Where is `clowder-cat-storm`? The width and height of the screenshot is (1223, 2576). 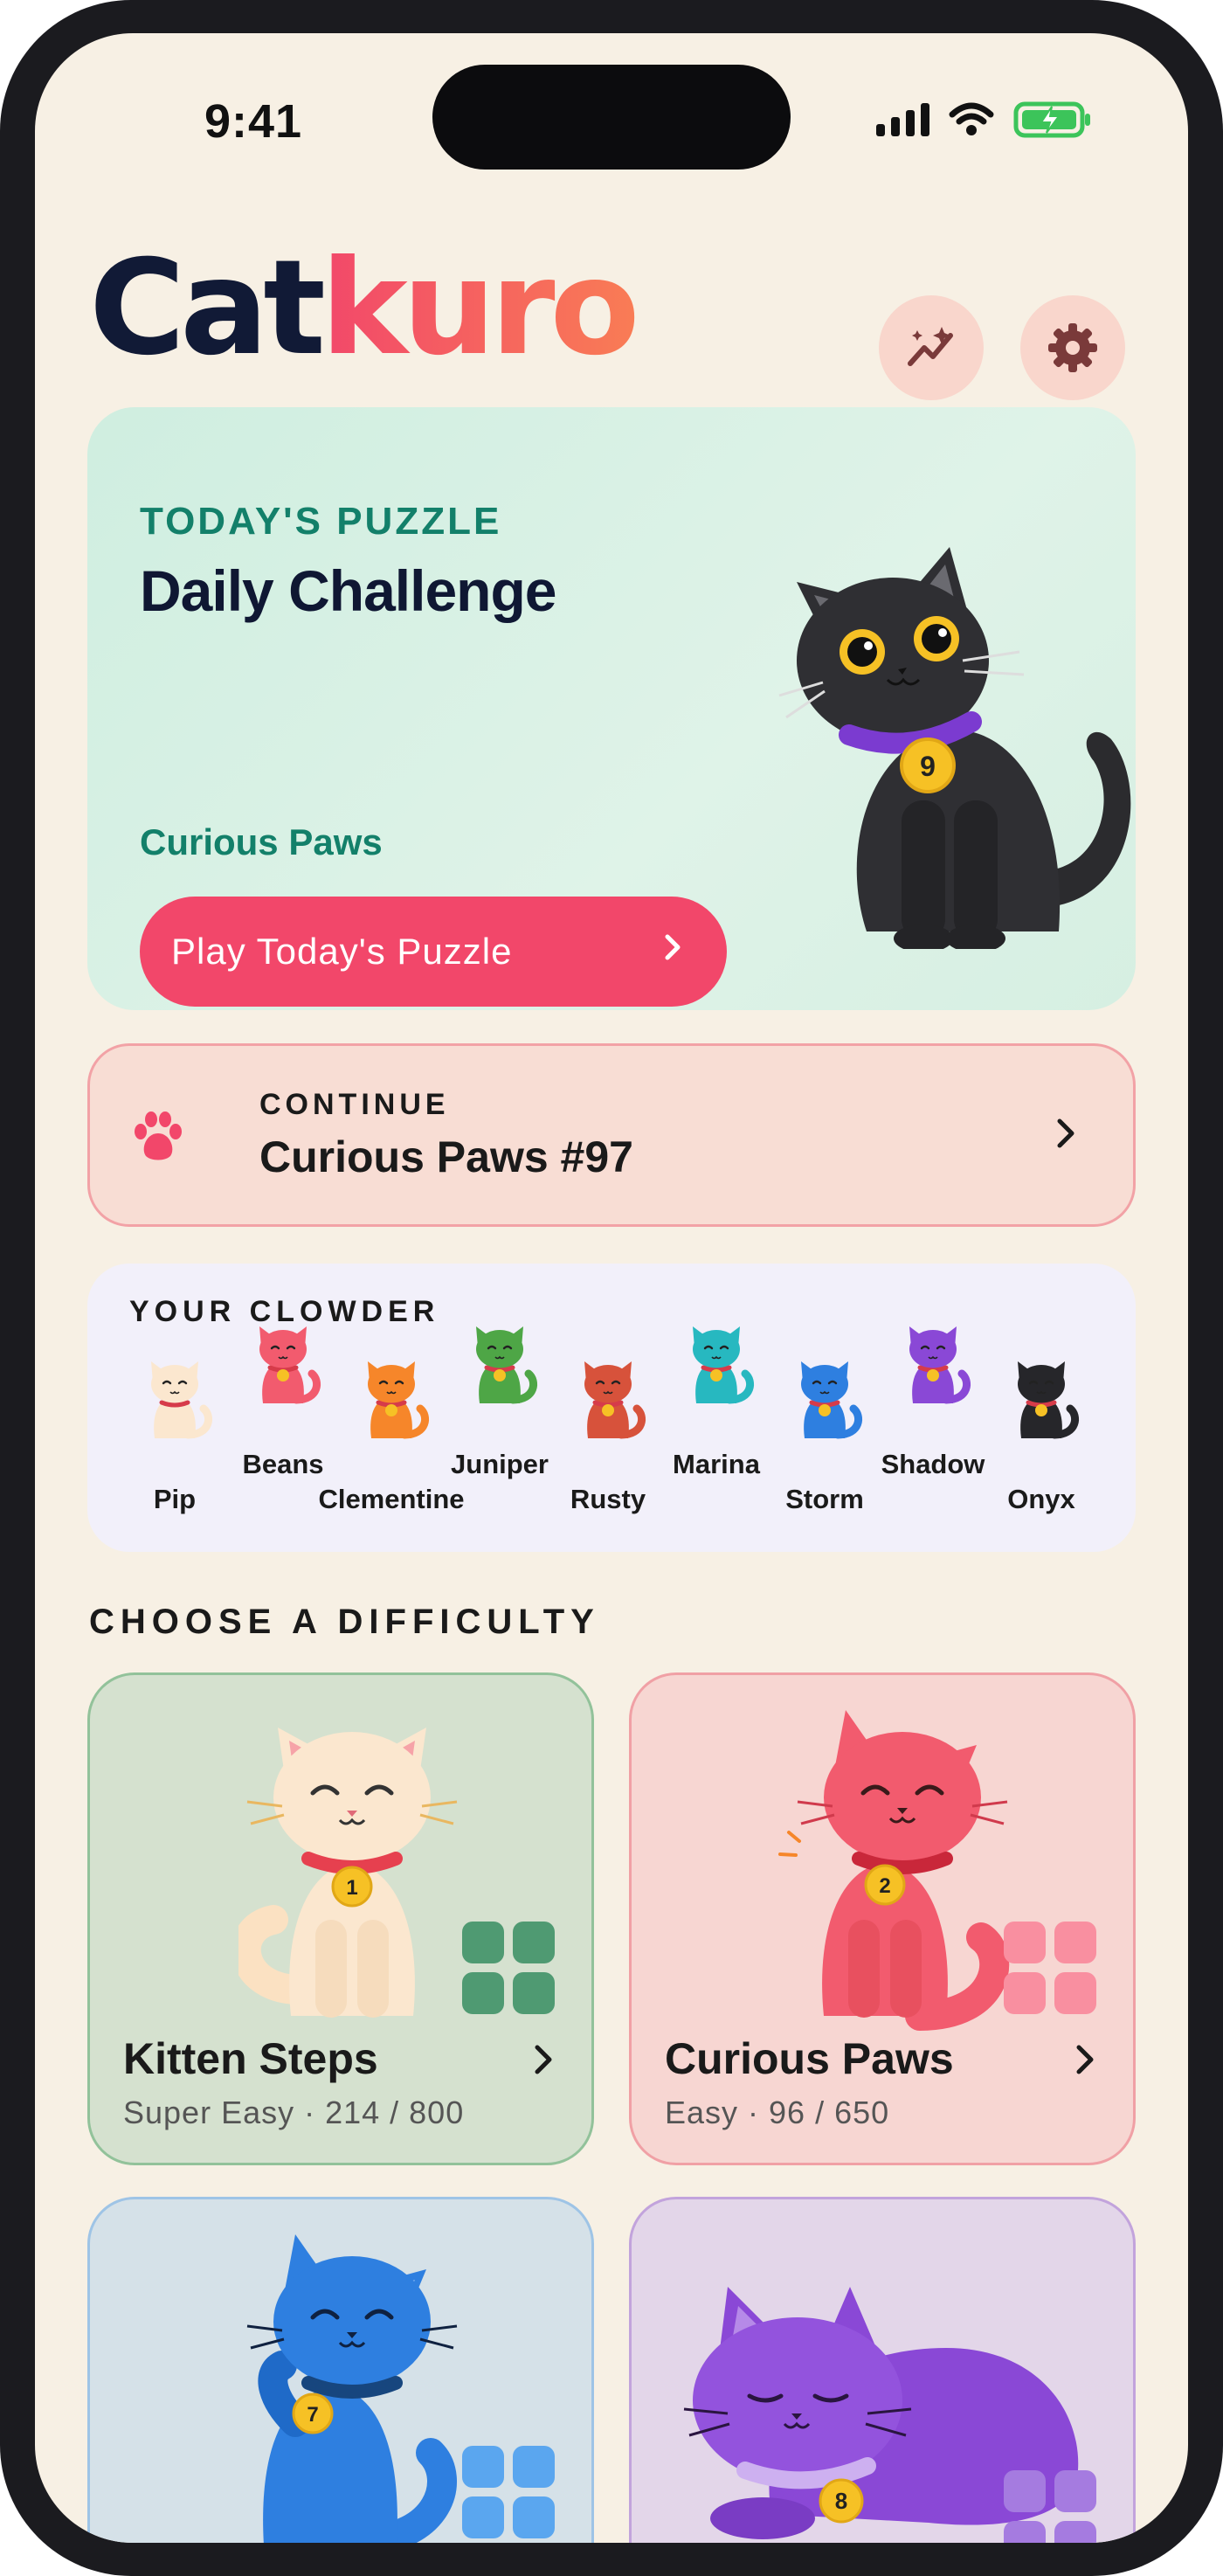
clowder-cat-storm is located at coordinates (825, 1398).